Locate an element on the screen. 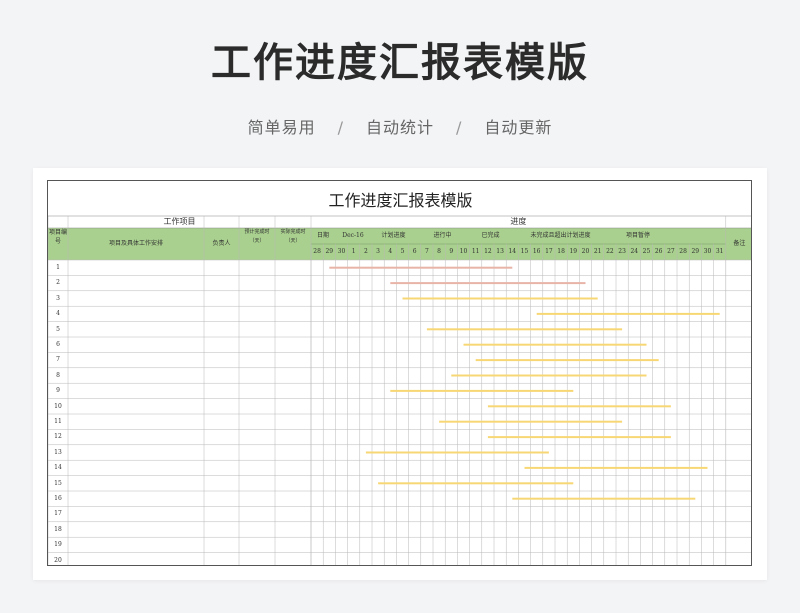 This screenshot has width=800, height=613. legend-overdue: 未完成且超出计划进度 is located at coordinates (560, 235).